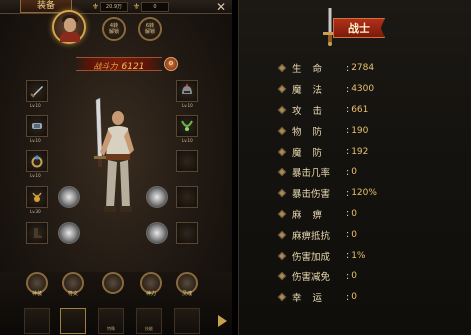 The width and height of the screenshot is (471, 335). I want to click on sword-icon, so click(36, 92).